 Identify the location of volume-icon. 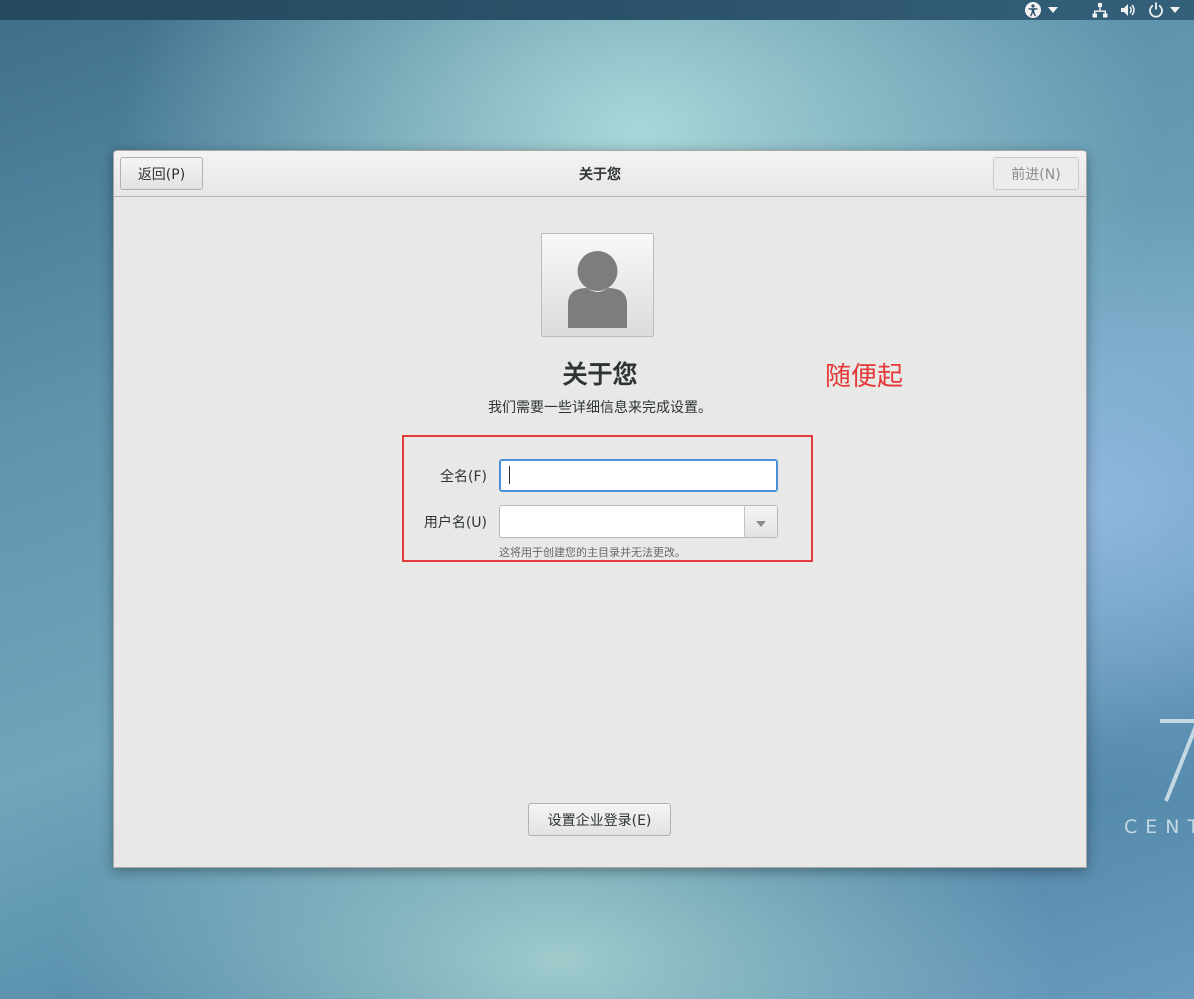
(1128, 10).